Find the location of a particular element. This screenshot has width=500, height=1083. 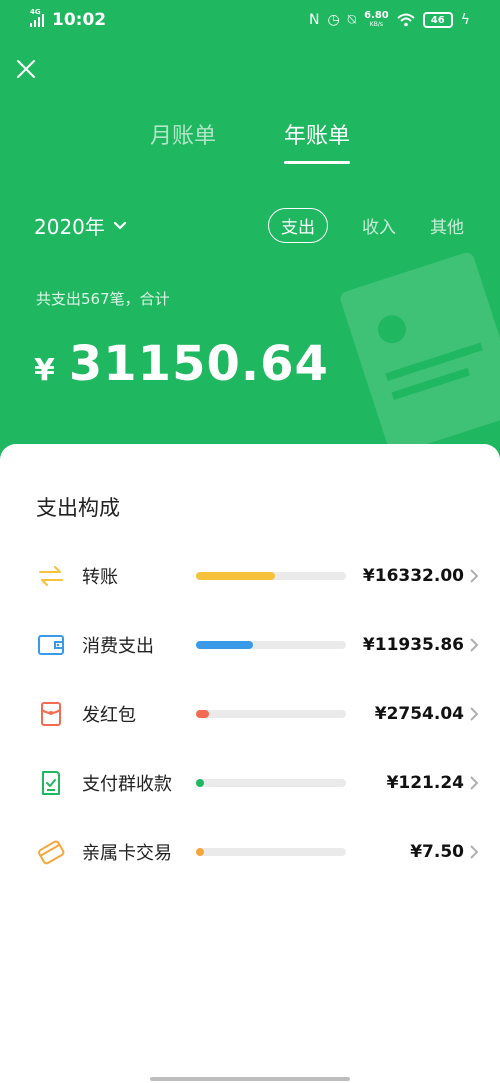

type-other: 其他 is located at coordinates (447, 225).